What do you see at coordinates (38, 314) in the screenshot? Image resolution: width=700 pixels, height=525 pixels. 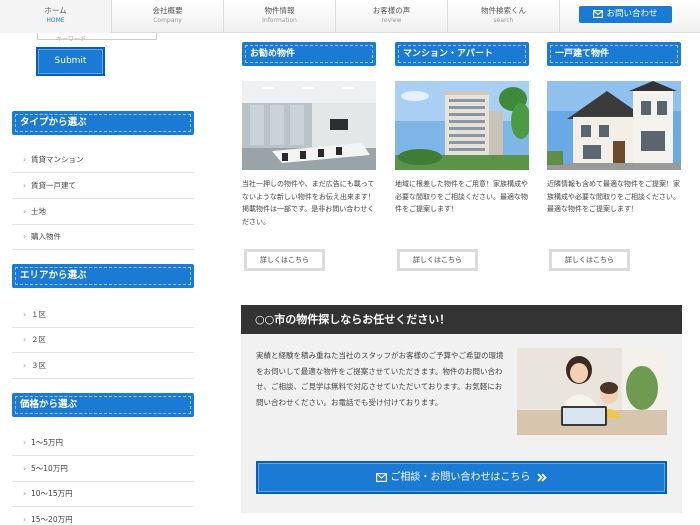 I see `sidebar-item-label: １区` at bounding box center [38, 314].